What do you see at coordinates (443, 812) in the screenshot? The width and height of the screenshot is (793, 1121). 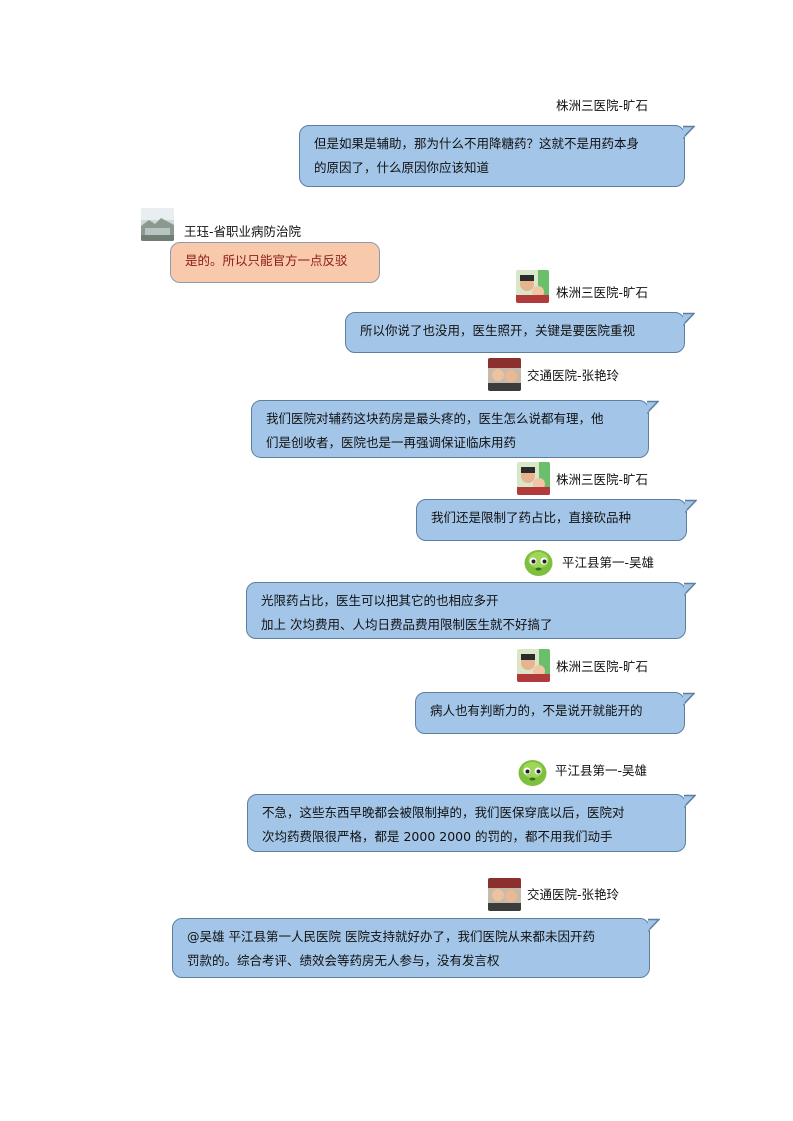 I see `message-text-line: 不急，这些东西早晚都会被限制掉的，我们医保穿底以后，医院对` at bounding box center [443, 812].